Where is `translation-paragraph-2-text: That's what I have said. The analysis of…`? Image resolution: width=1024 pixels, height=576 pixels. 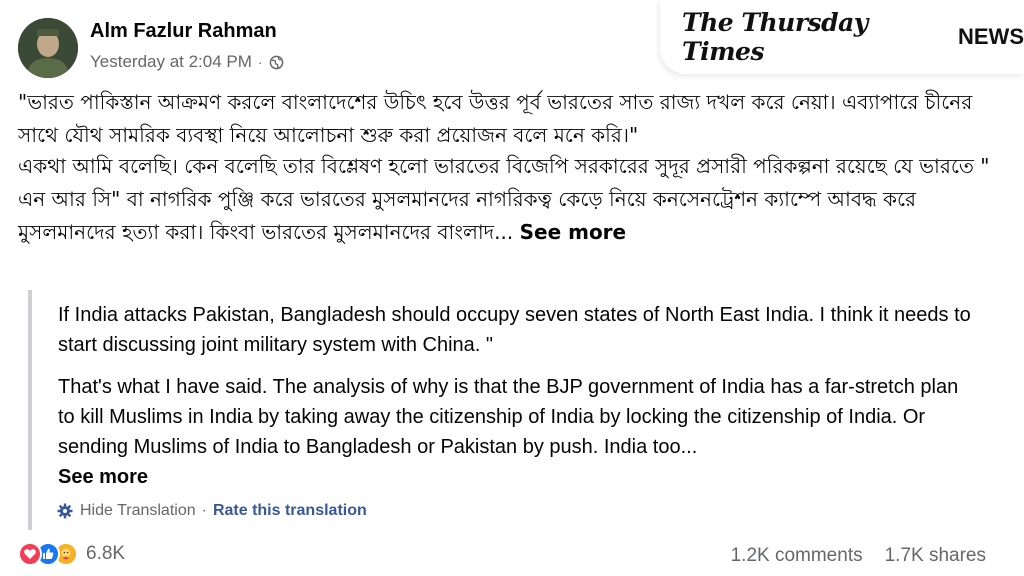
translation-paragraph-2-text: That's what I have said. The analysis of… is located at coordinates (508, 417).